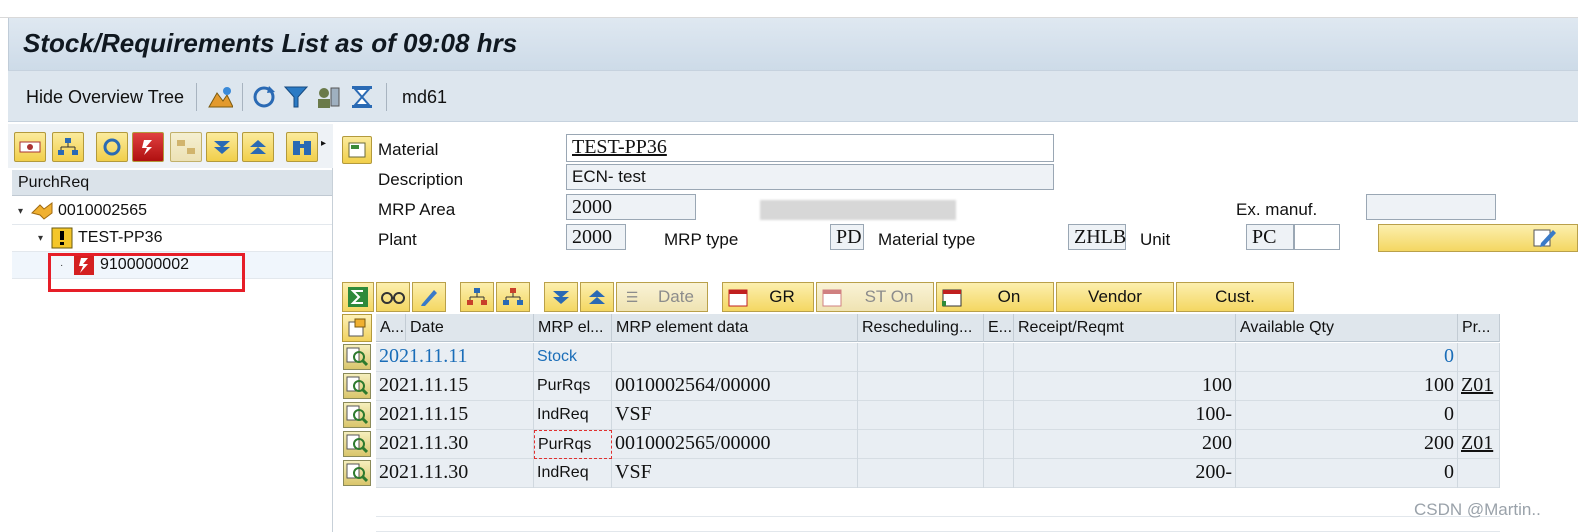  I want to click on collapse-all-button, so click(597, 297).